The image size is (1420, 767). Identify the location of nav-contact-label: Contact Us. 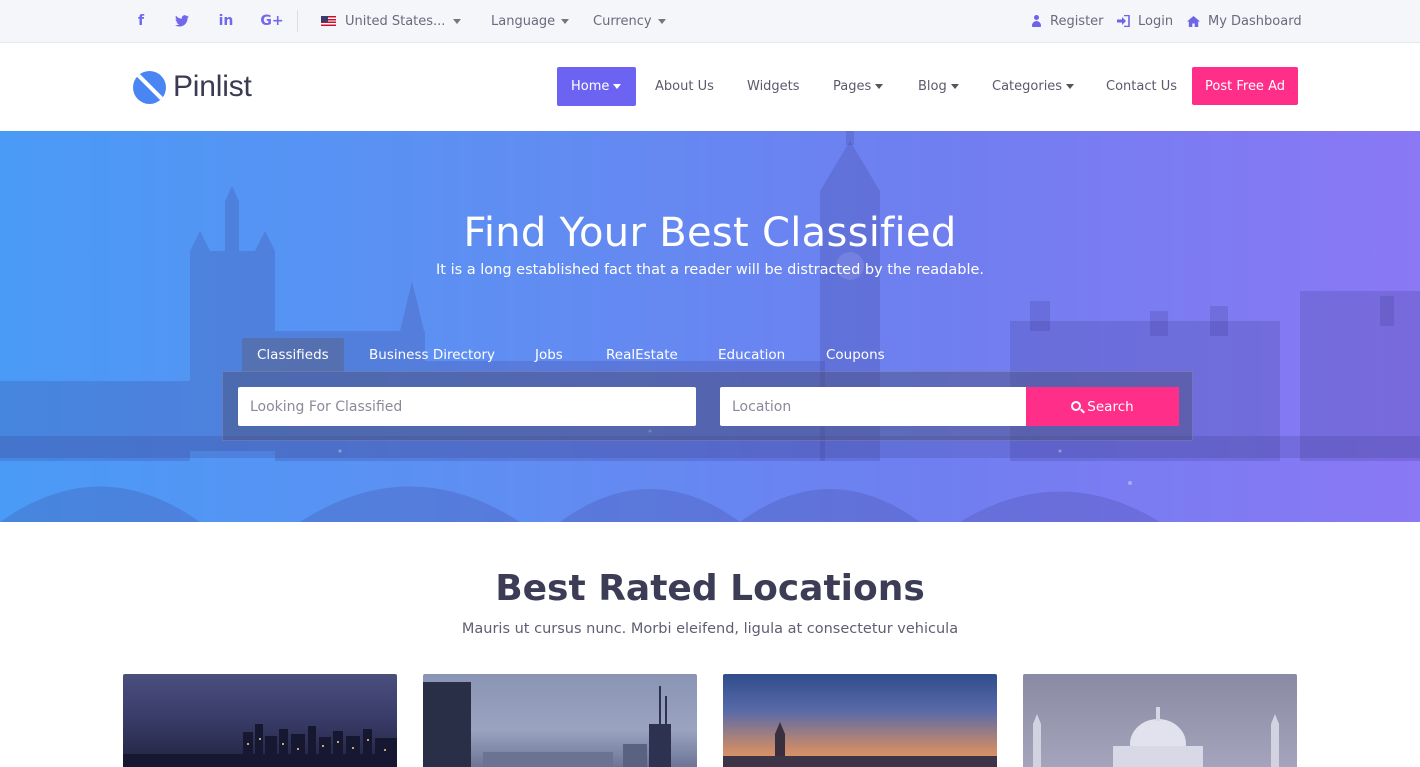
(1141, 86).